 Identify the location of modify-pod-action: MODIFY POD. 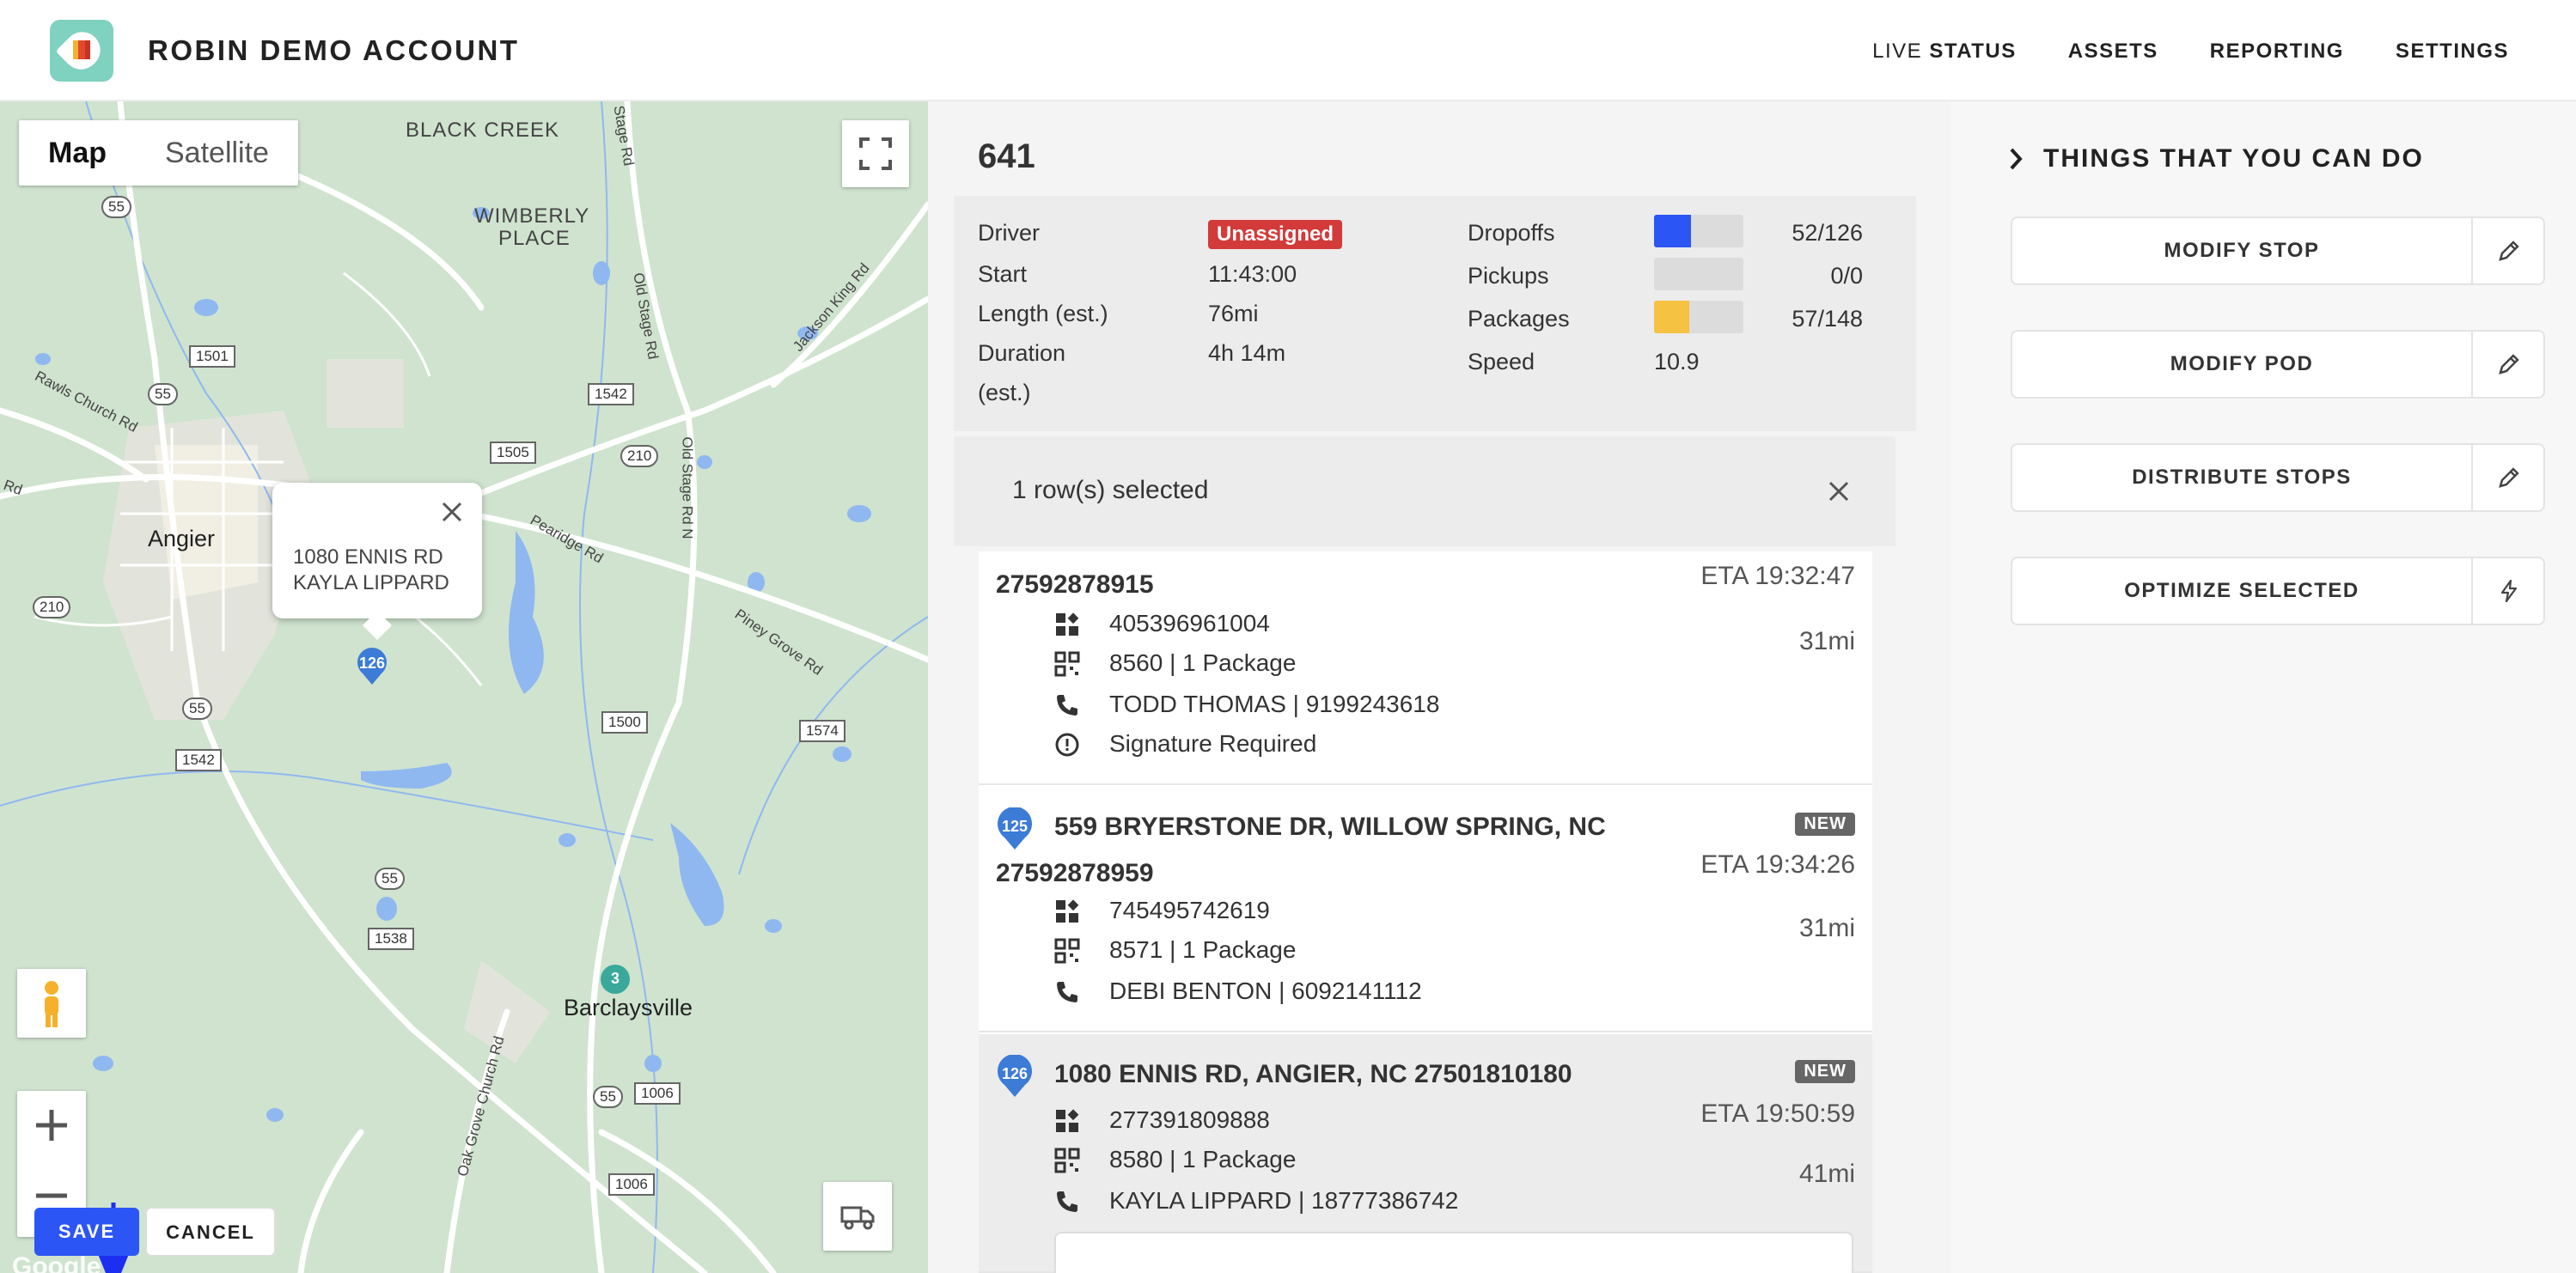
(2278, 364).